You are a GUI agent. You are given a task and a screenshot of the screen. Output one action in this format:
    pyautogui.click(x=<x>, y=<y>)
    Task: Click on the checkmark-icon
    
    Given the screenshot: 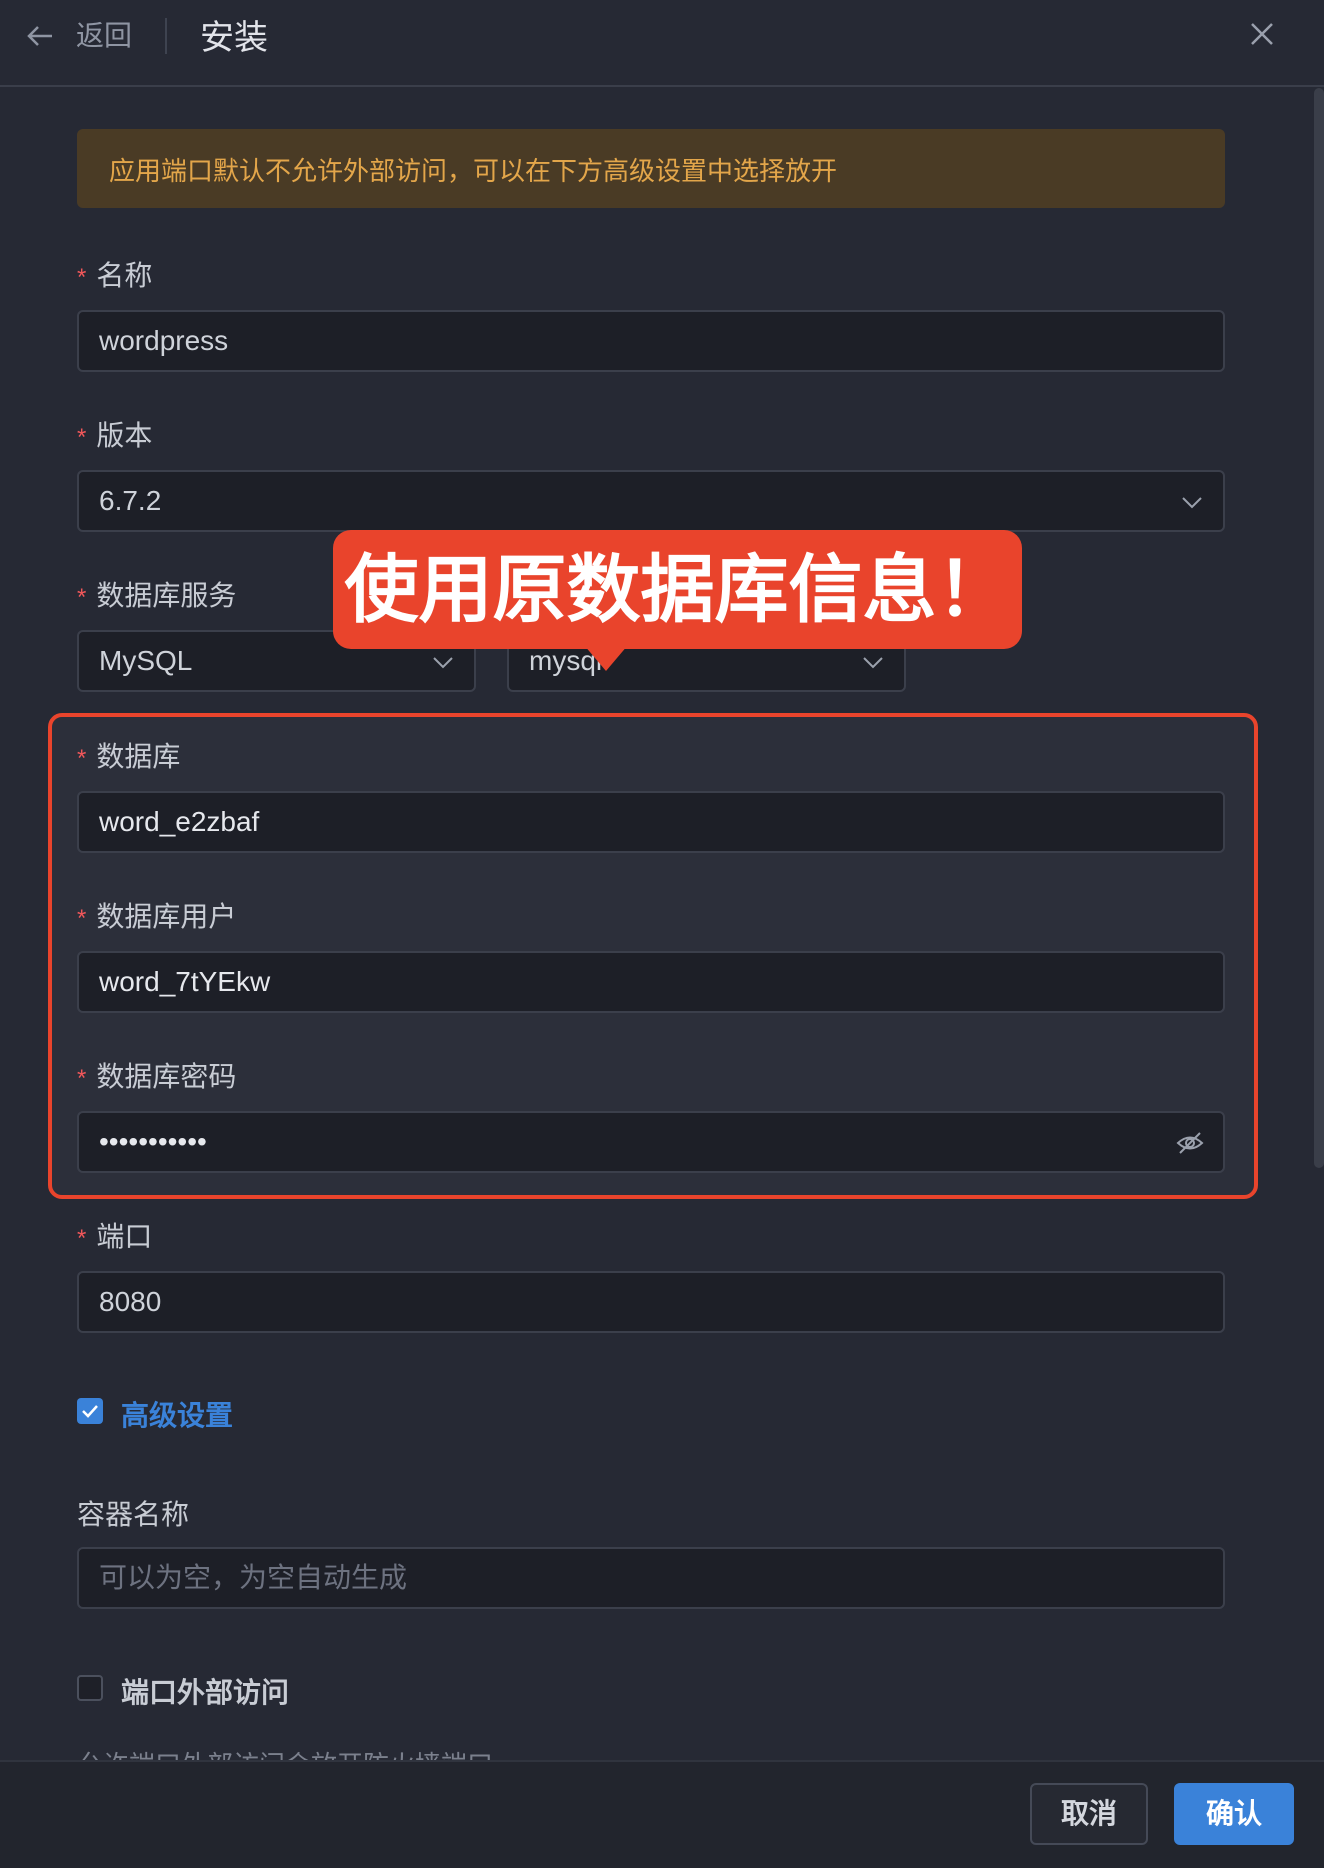 What is the action you would take?
    pyautogui.click(x=90, y=1411)
    